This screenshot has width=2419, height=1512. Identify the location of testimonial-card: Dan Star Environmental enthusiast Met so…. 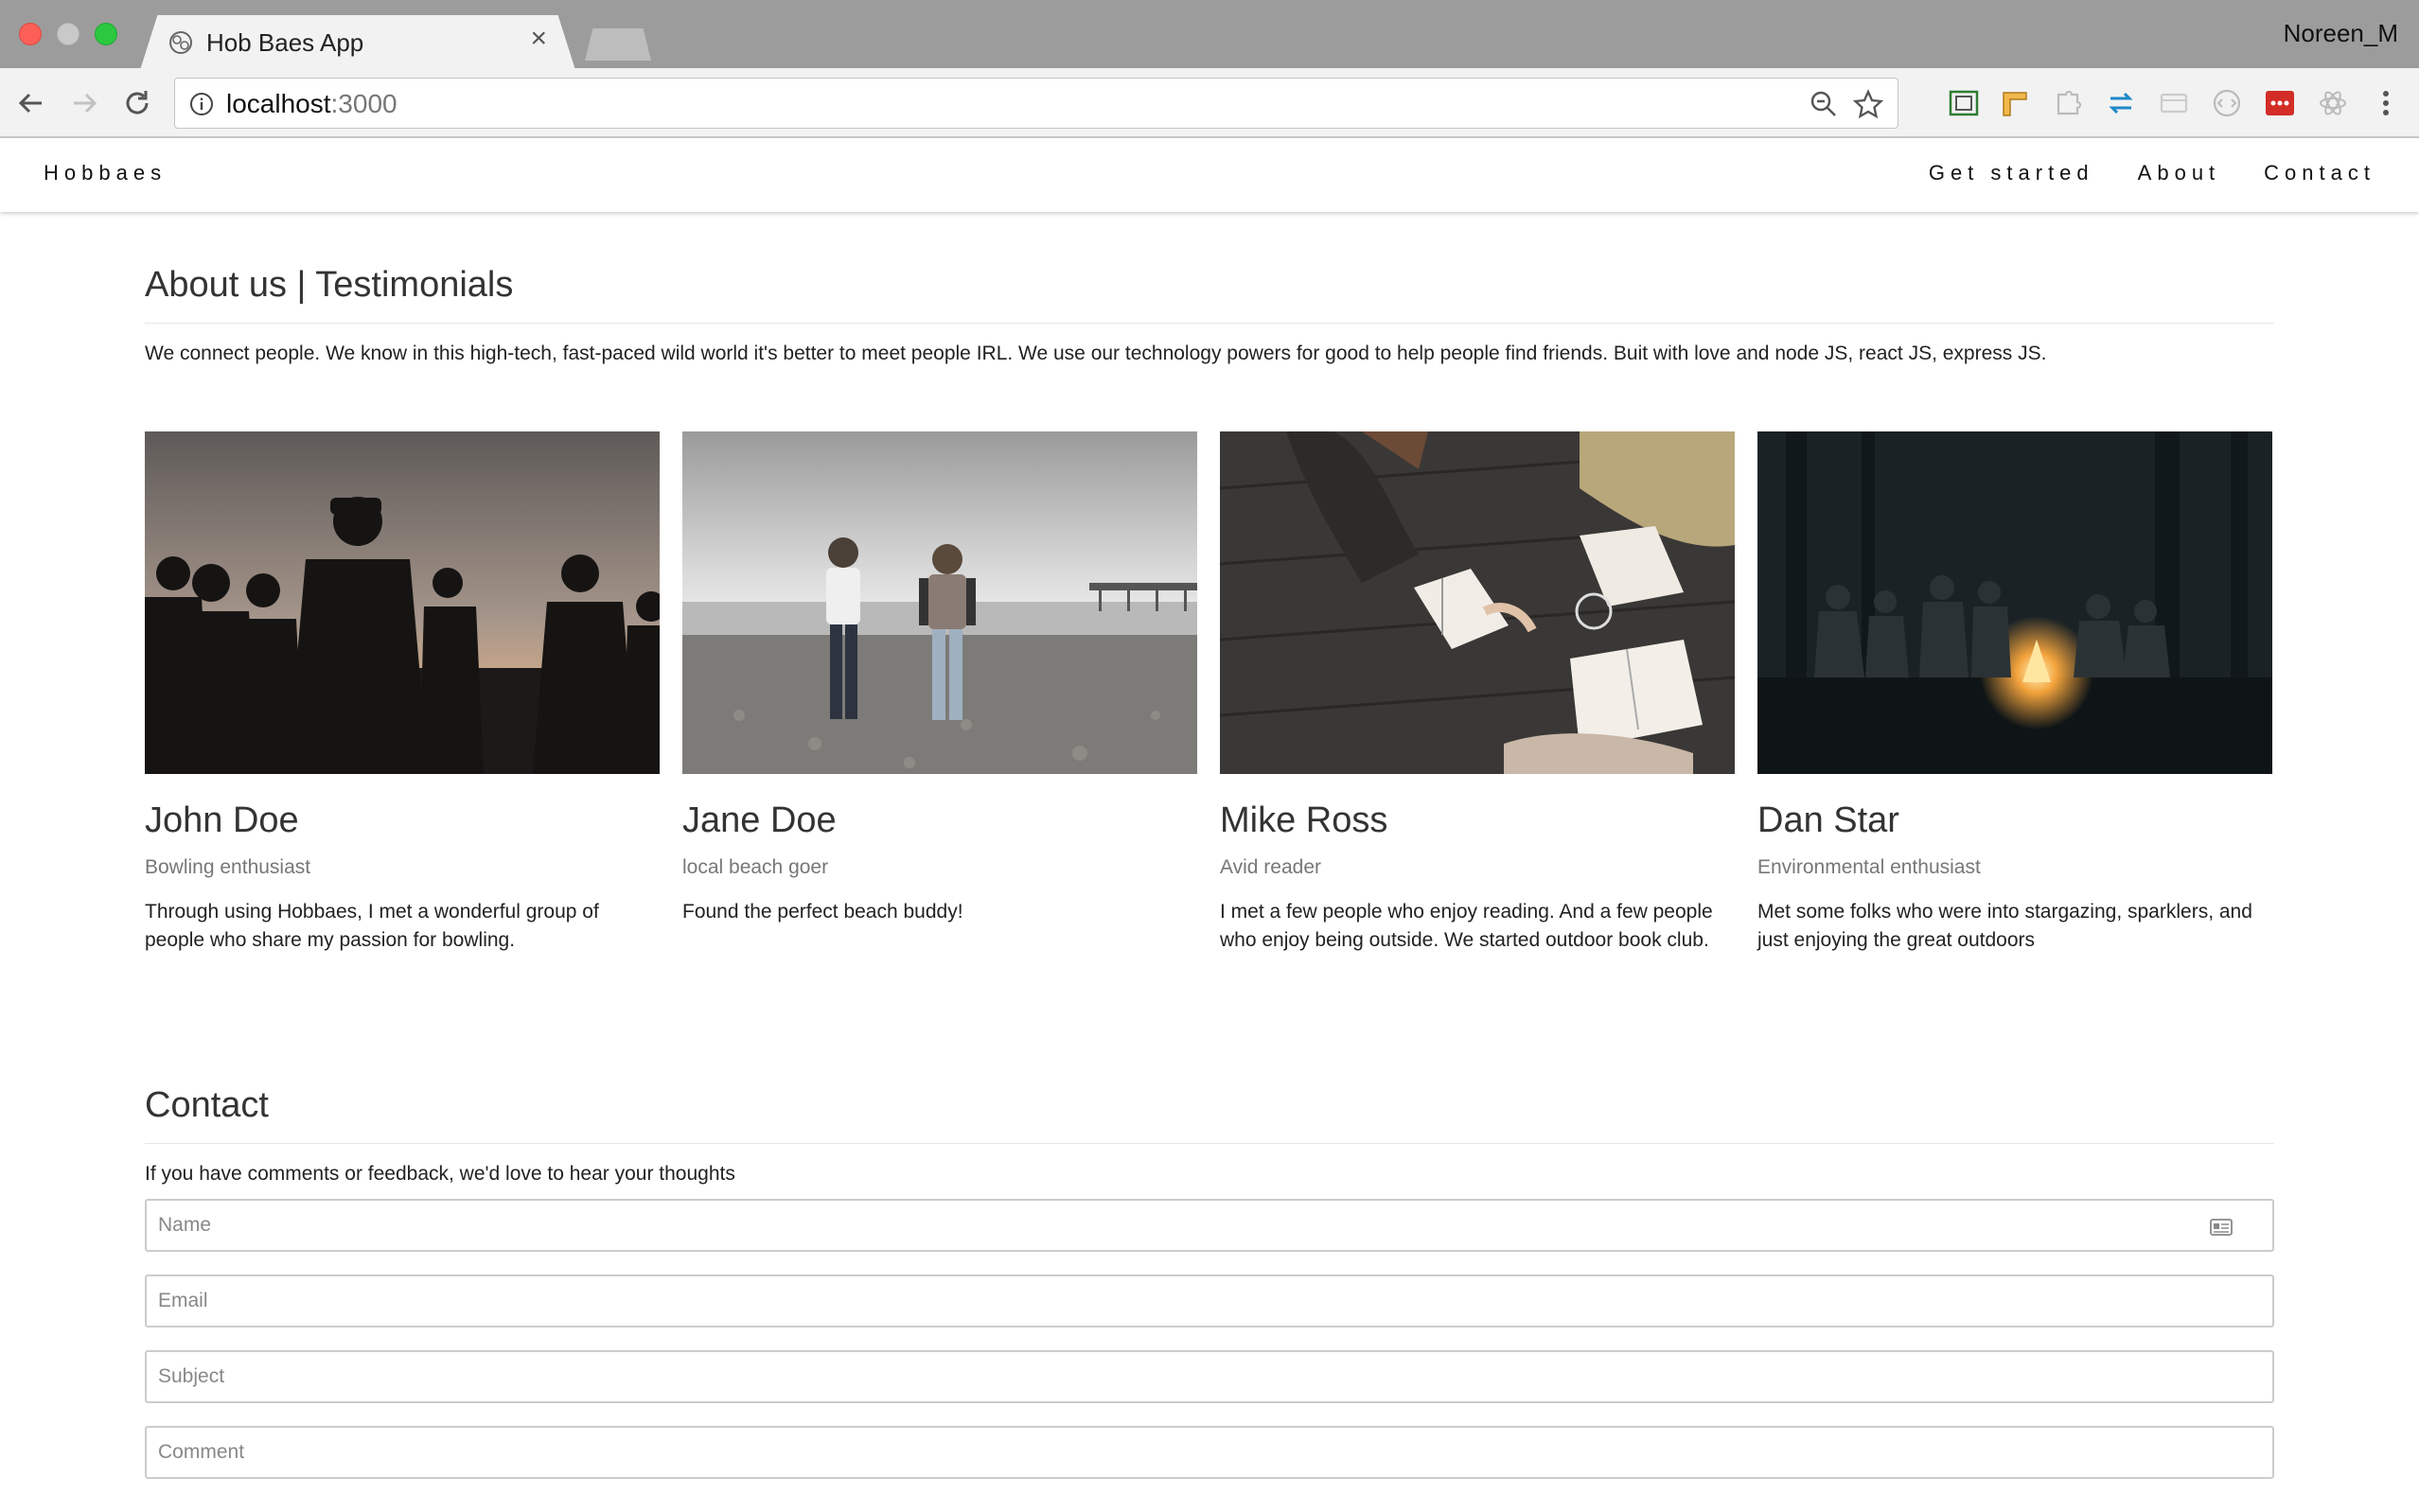
(2014, 693).